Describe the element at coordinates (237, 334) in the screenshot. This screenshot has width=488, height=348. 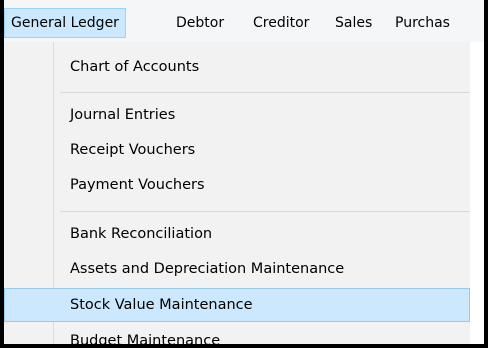
I see `menu-item-budget-maintenance: Budget Maintenance` at that location.